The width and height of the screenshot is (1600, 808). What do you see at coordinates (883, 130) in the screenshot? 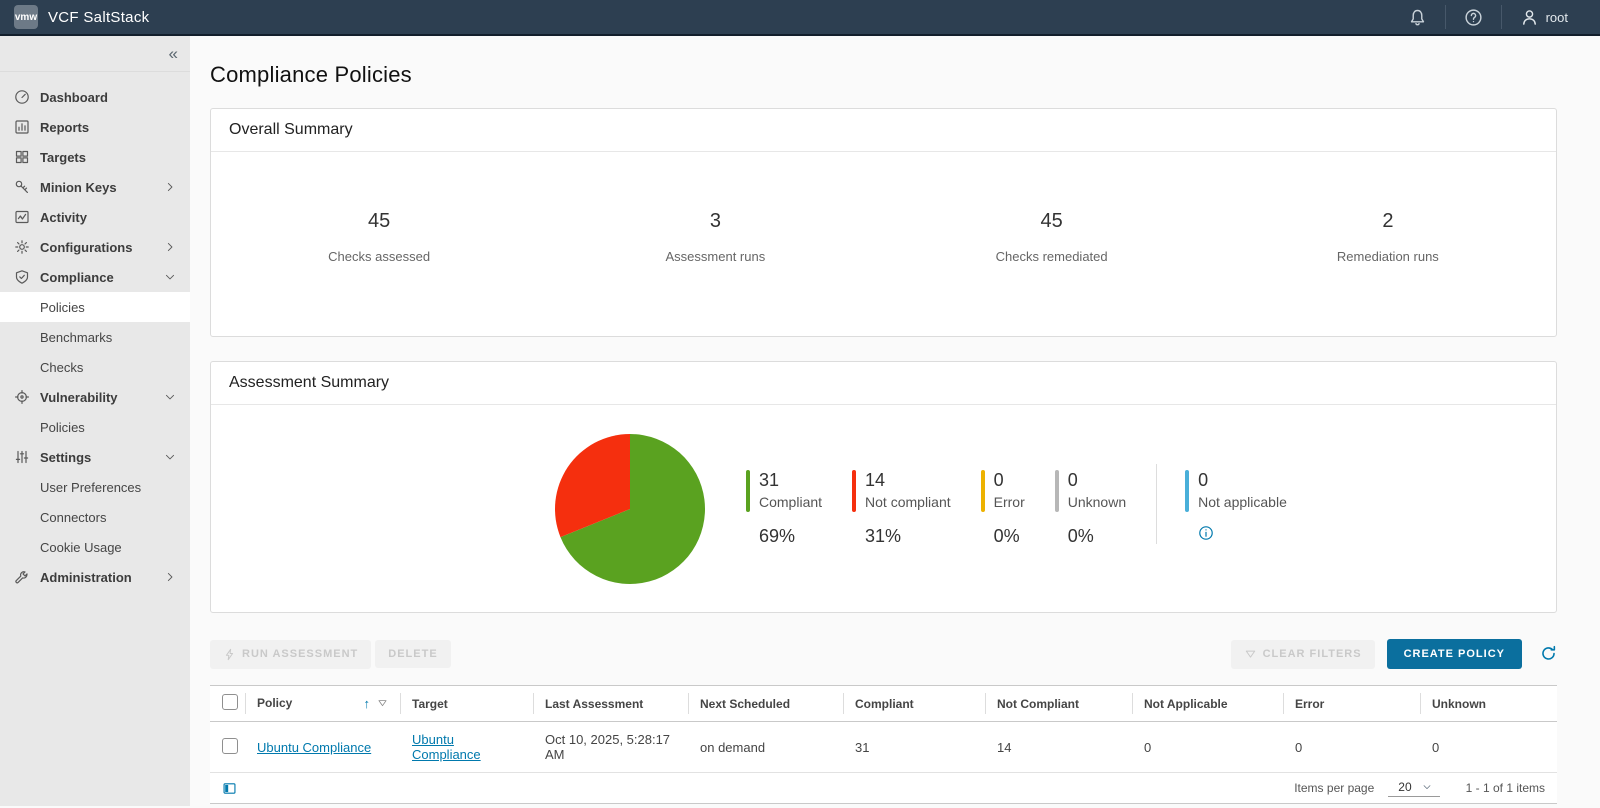
I see `overall-summary-title: Overall Summary` at bounding box center [883, 130].